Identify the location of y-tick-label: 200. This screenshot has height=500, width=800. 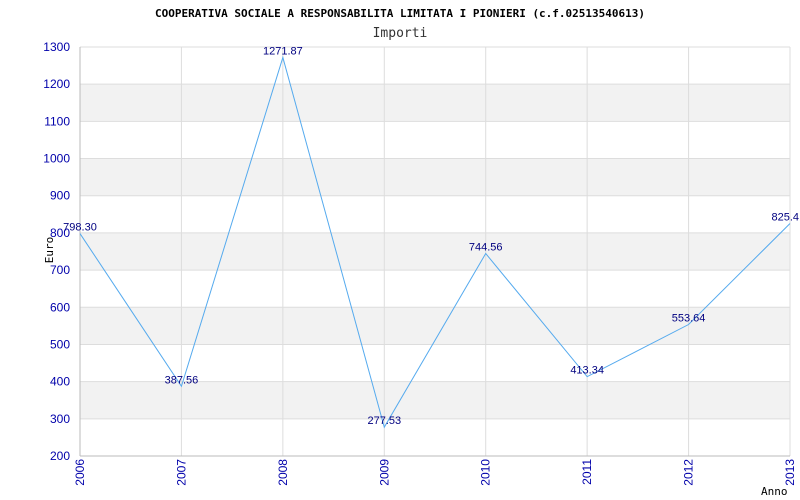
(60, 456).